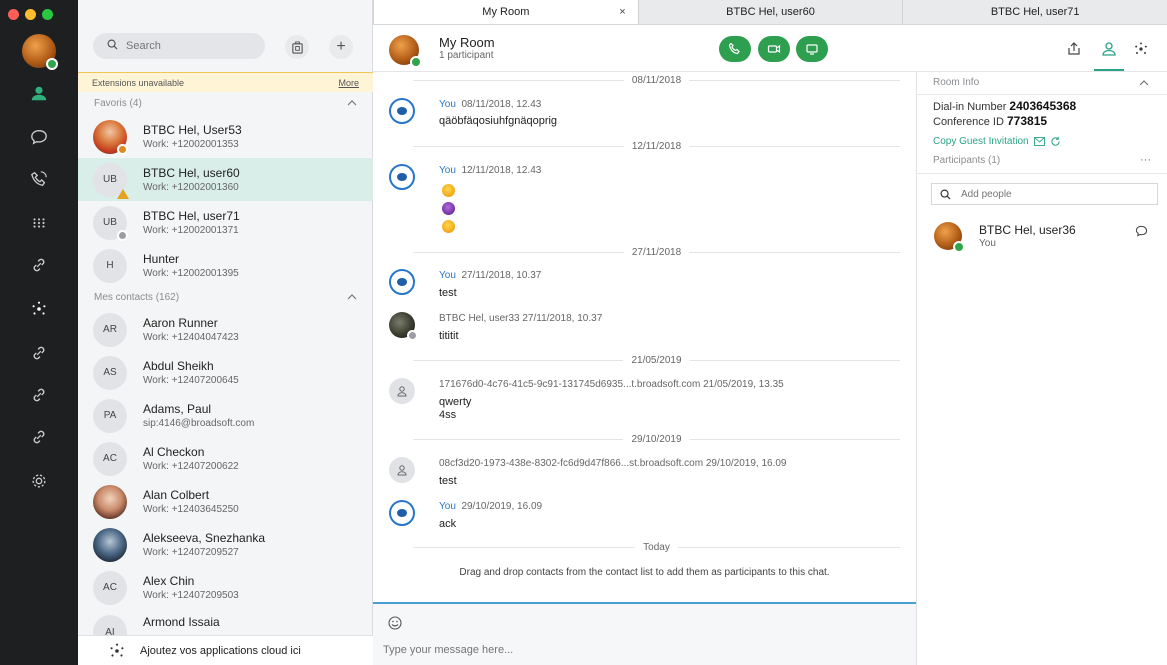 The image size is (1167, 665). What do you see at coordinates (191, 173) in the screenshot?
I see `contact-name: BTBC Hel, user60` at bounding box center [191, 173].